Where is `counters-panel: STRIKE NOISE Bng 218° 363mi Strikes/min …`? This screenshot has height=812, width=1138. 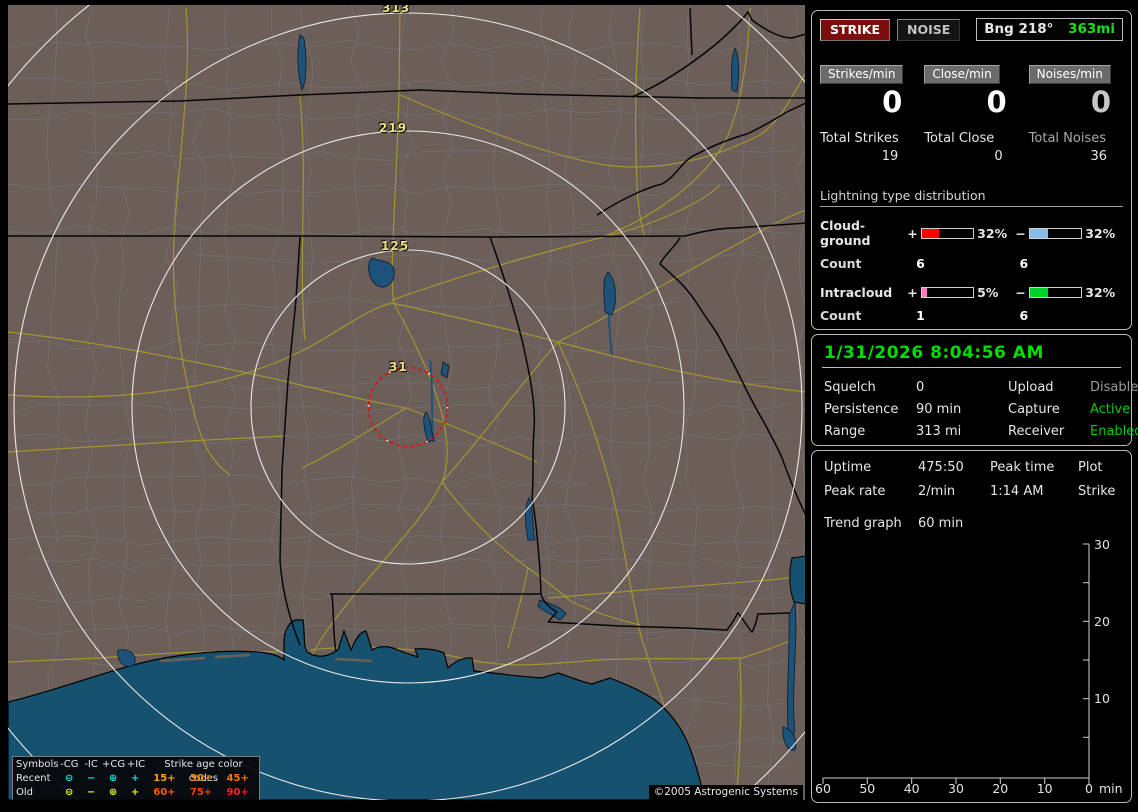
counters-panel: STRIKE NOISE Bng 218° 363mi Strikes/min … is located at coordinates (971, 170).